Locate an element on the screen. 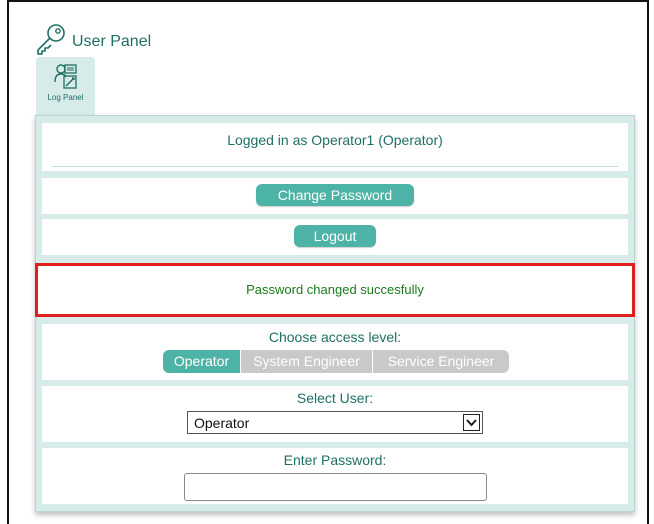  panel-header: User Panel is located at coordinates (92, 39).